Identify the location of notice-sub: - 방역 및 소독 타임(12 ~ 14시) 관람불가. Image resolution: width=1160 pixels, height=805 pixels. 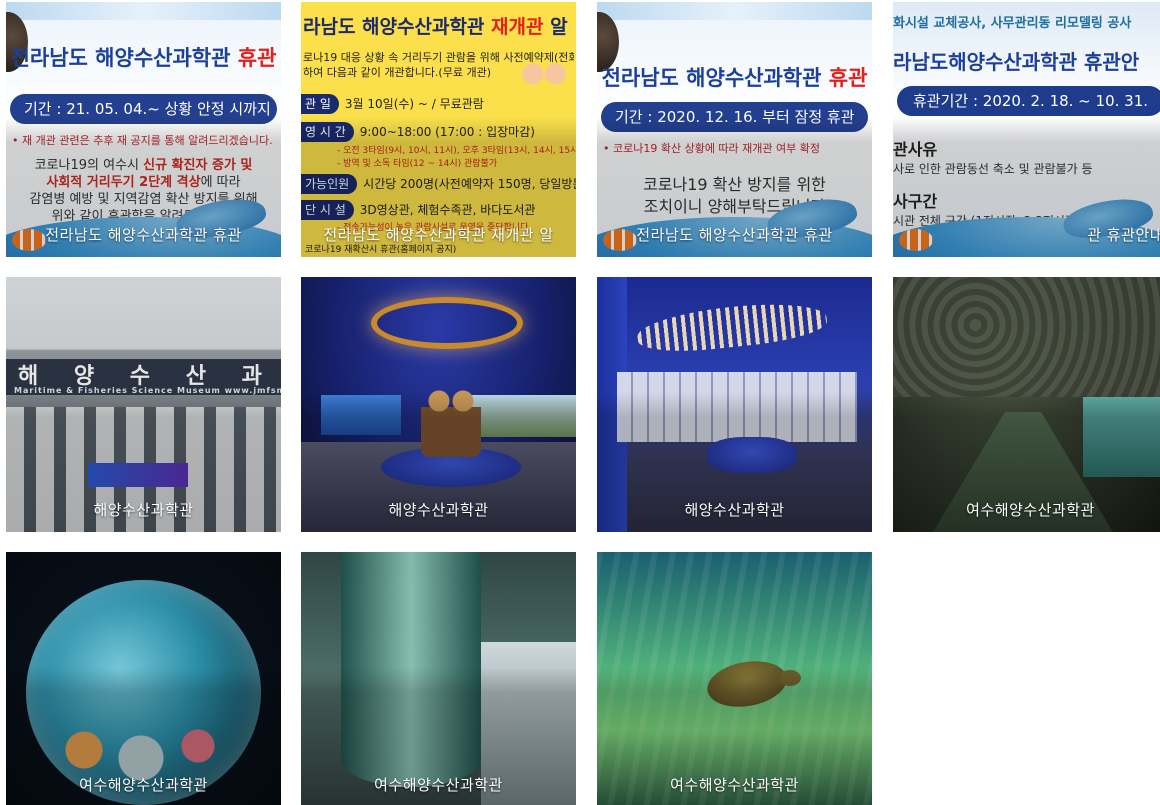
(417, 164).